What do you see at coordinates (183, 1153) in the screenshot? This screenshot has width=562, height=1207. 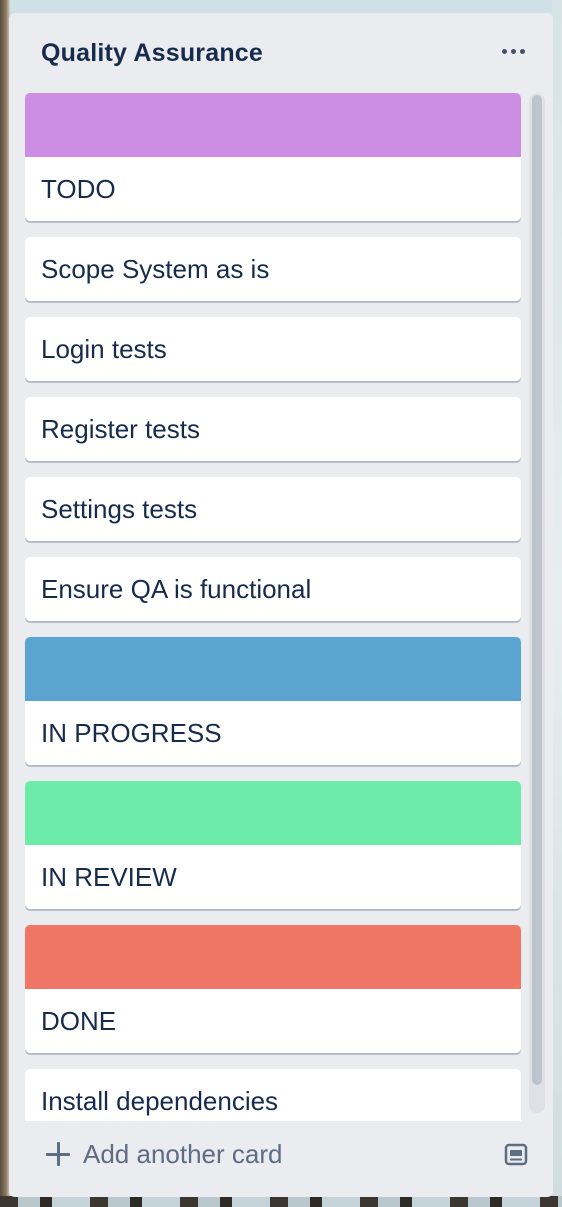 I see `add-card-label: Add another card` at bounding box center [183, 1153].